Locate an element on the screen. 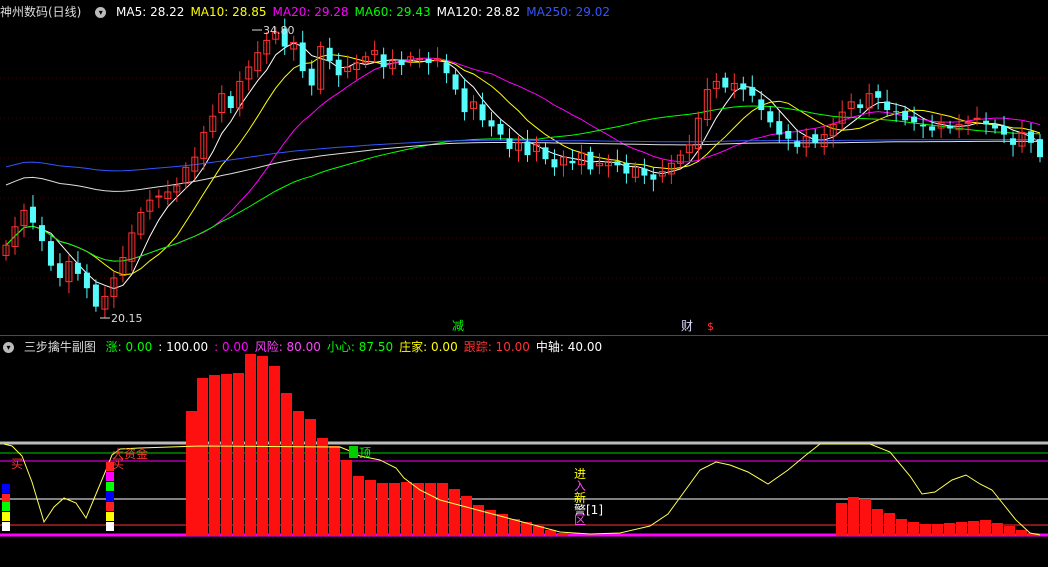 The width and height of the screenshot is (1048, 567). ma250-line is located at coordinates (523, 155).